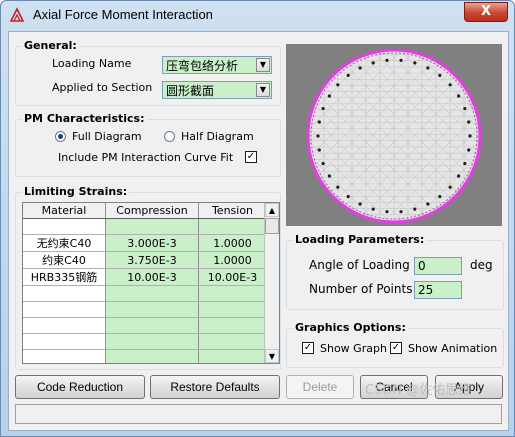 This screenshot has height=437, width=515. Describe the element at coordinates (202, 66) in the screenshot. I see `loading-name-value: 压弯包络分析` at that location.